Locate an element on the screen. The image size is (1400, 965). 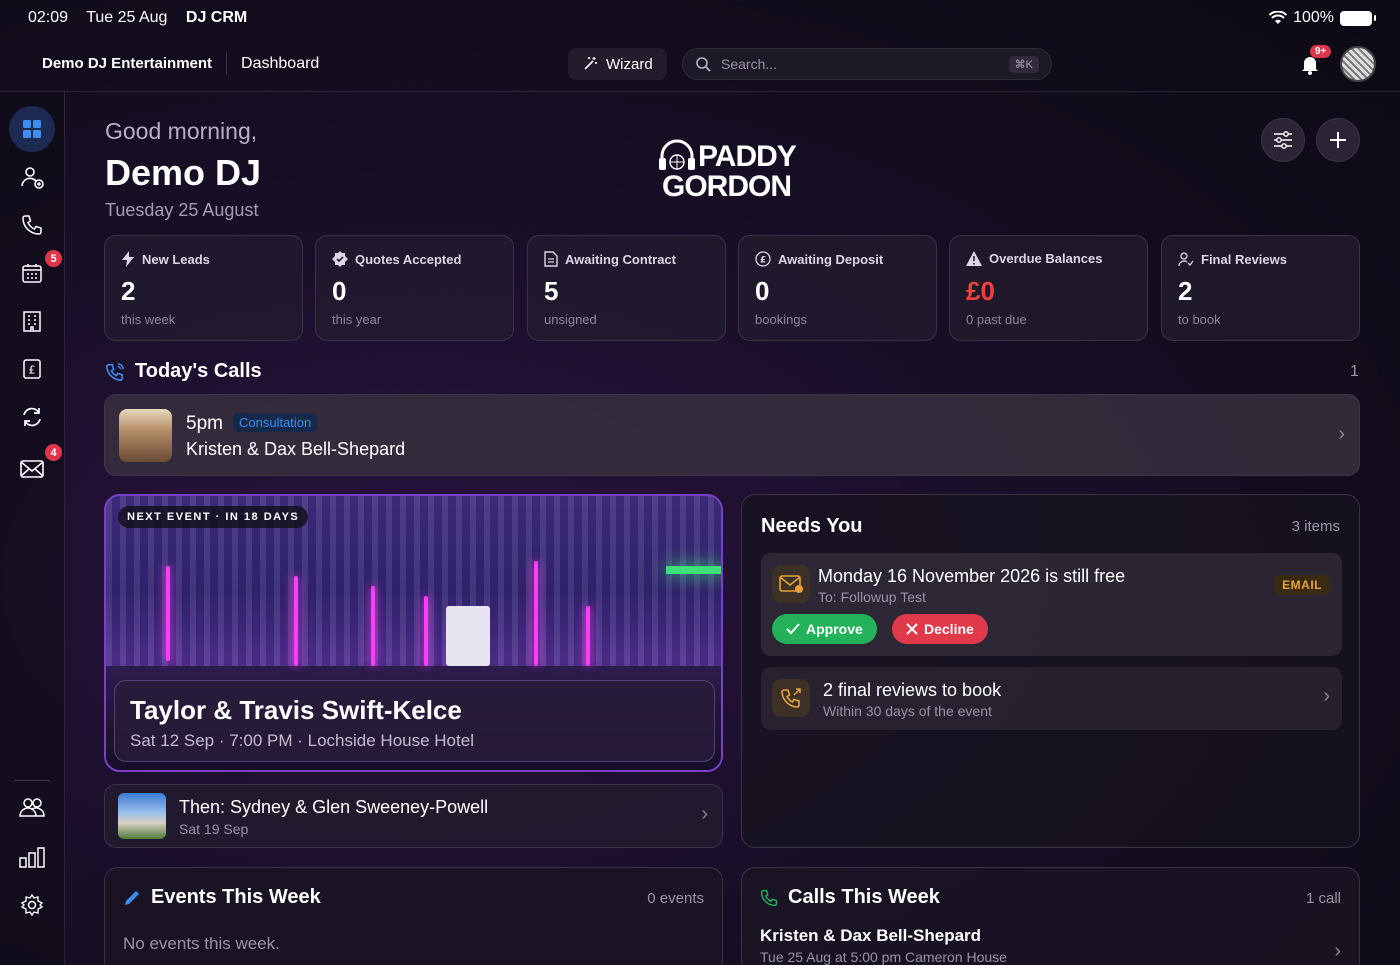
wizard-button: Wizard is located at coordinates (617, 64).